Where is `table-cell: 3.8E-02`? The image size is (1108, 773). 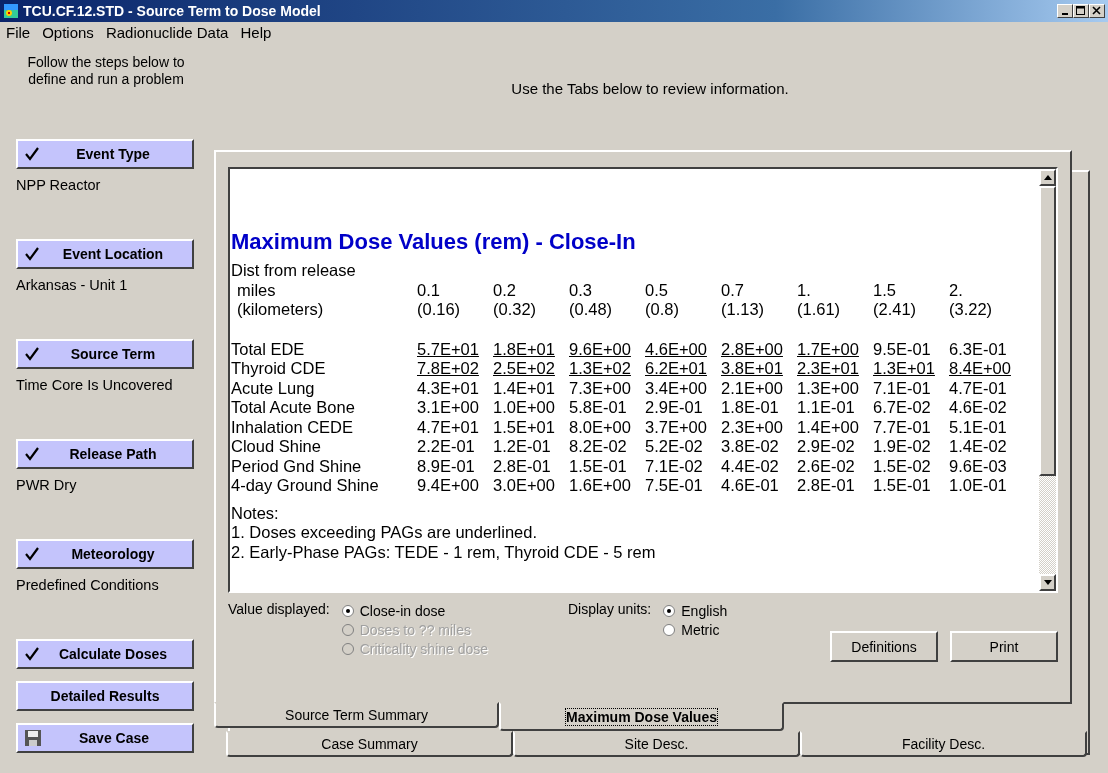
table-cell: 3.8E-02 is located at coordinates (759, 447).